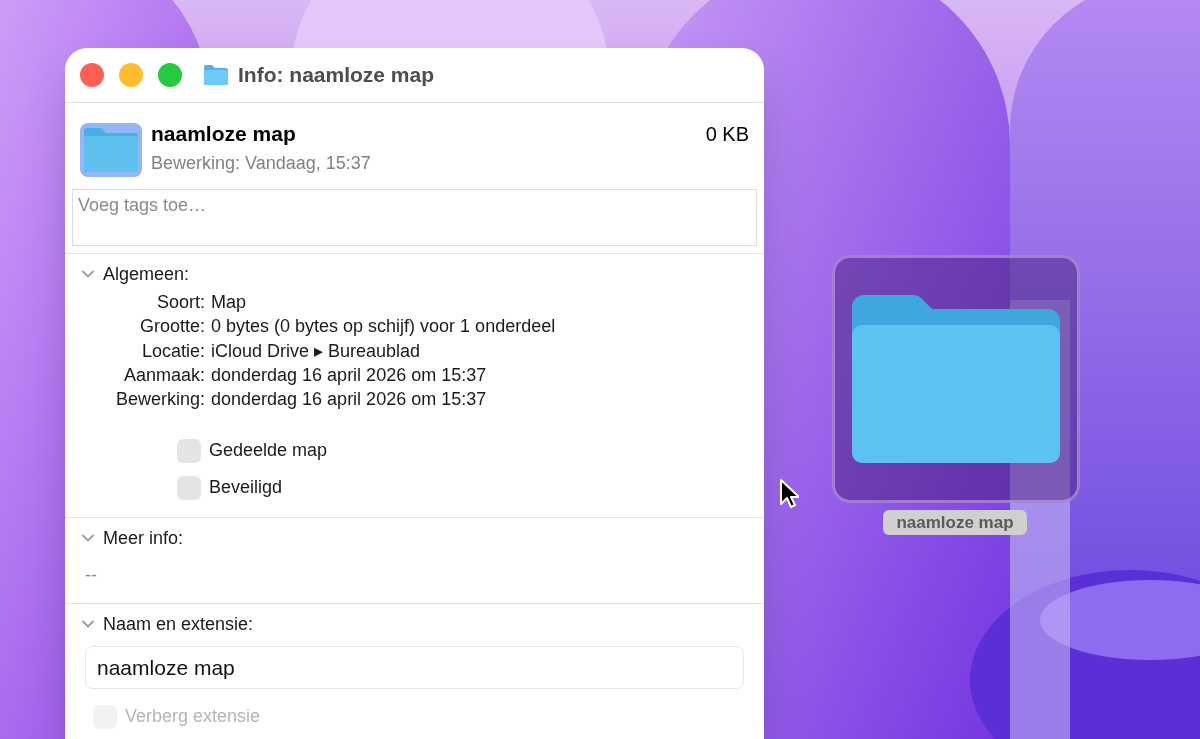  What do you see at coordinates (180, 302) in the screenshot?
I see `field-label: Soort:` at bounding box center [180, 302].